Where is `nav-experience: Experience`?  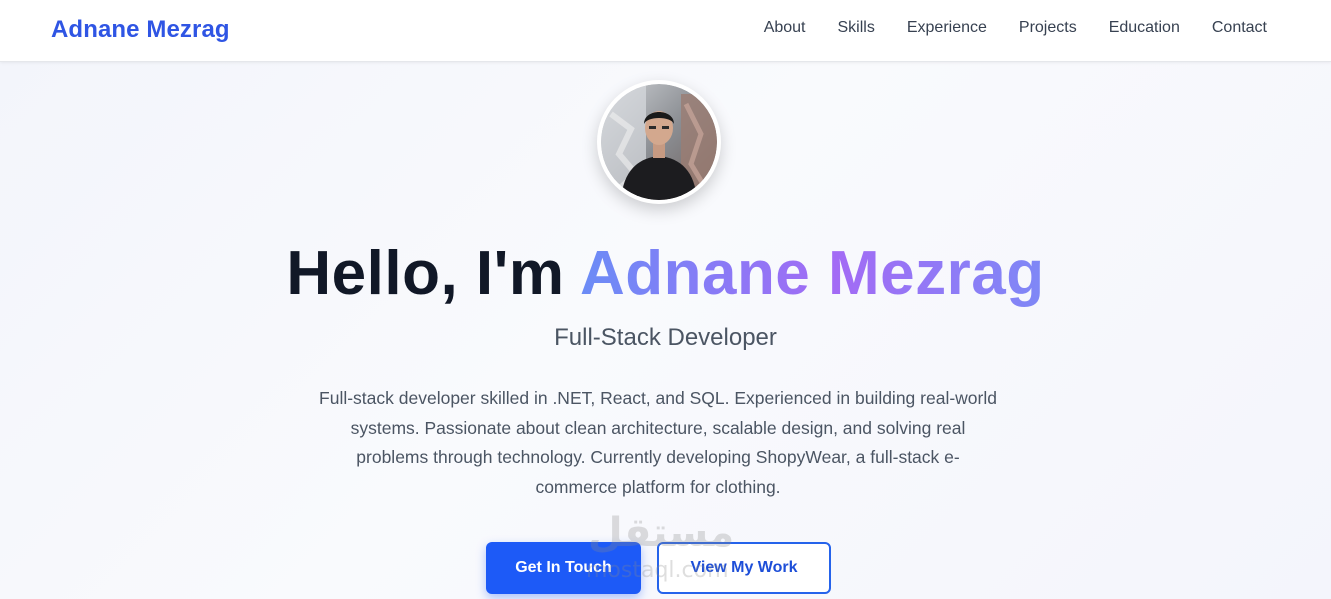 nav-experience: Experience is located at coordinates (947, 28).